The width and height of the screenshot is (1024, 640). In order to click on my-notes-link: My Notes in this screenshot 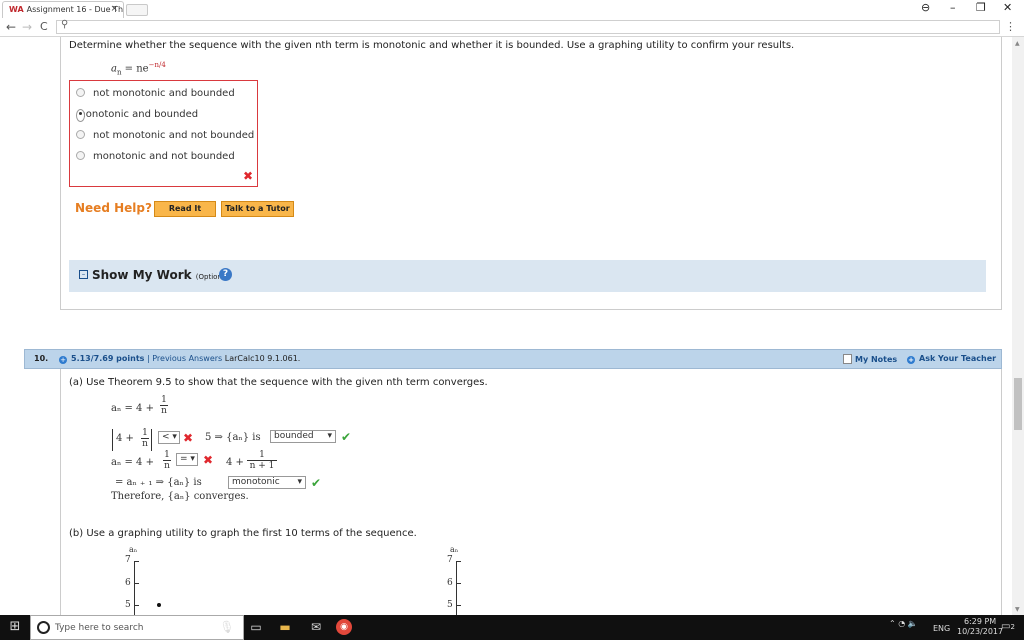, I will do `click(870, 359)`.